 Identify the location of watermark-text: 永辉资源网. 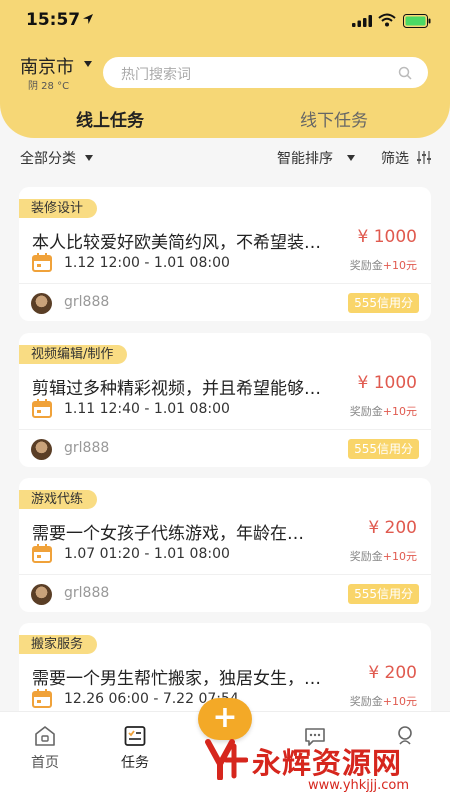
(327, 763).